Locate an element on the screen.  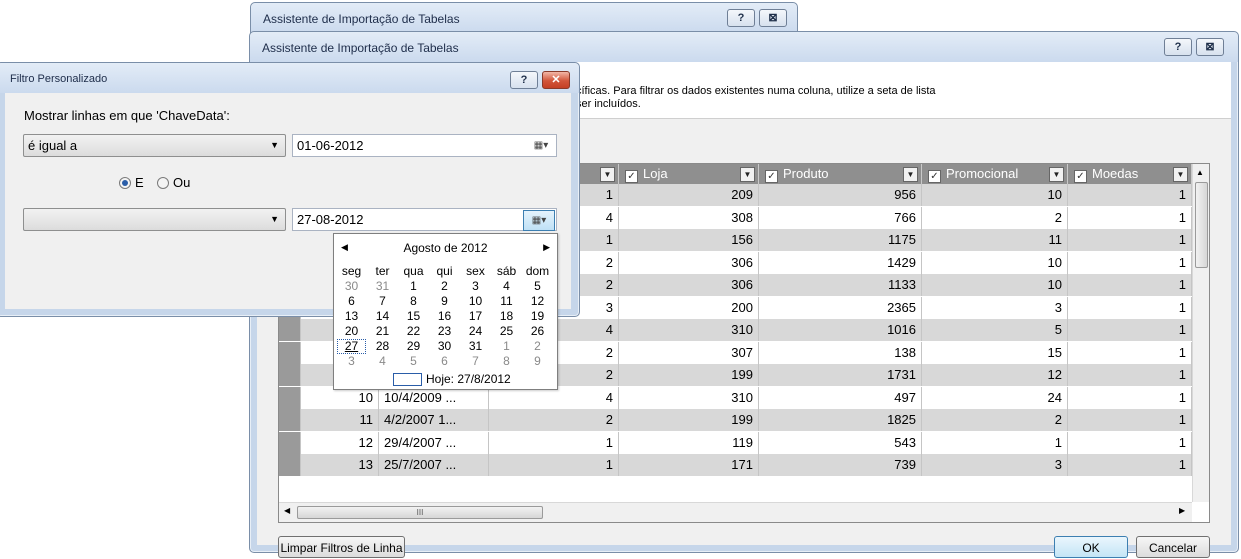
operator1-value: é igual a is located at coordinates (53, 145).